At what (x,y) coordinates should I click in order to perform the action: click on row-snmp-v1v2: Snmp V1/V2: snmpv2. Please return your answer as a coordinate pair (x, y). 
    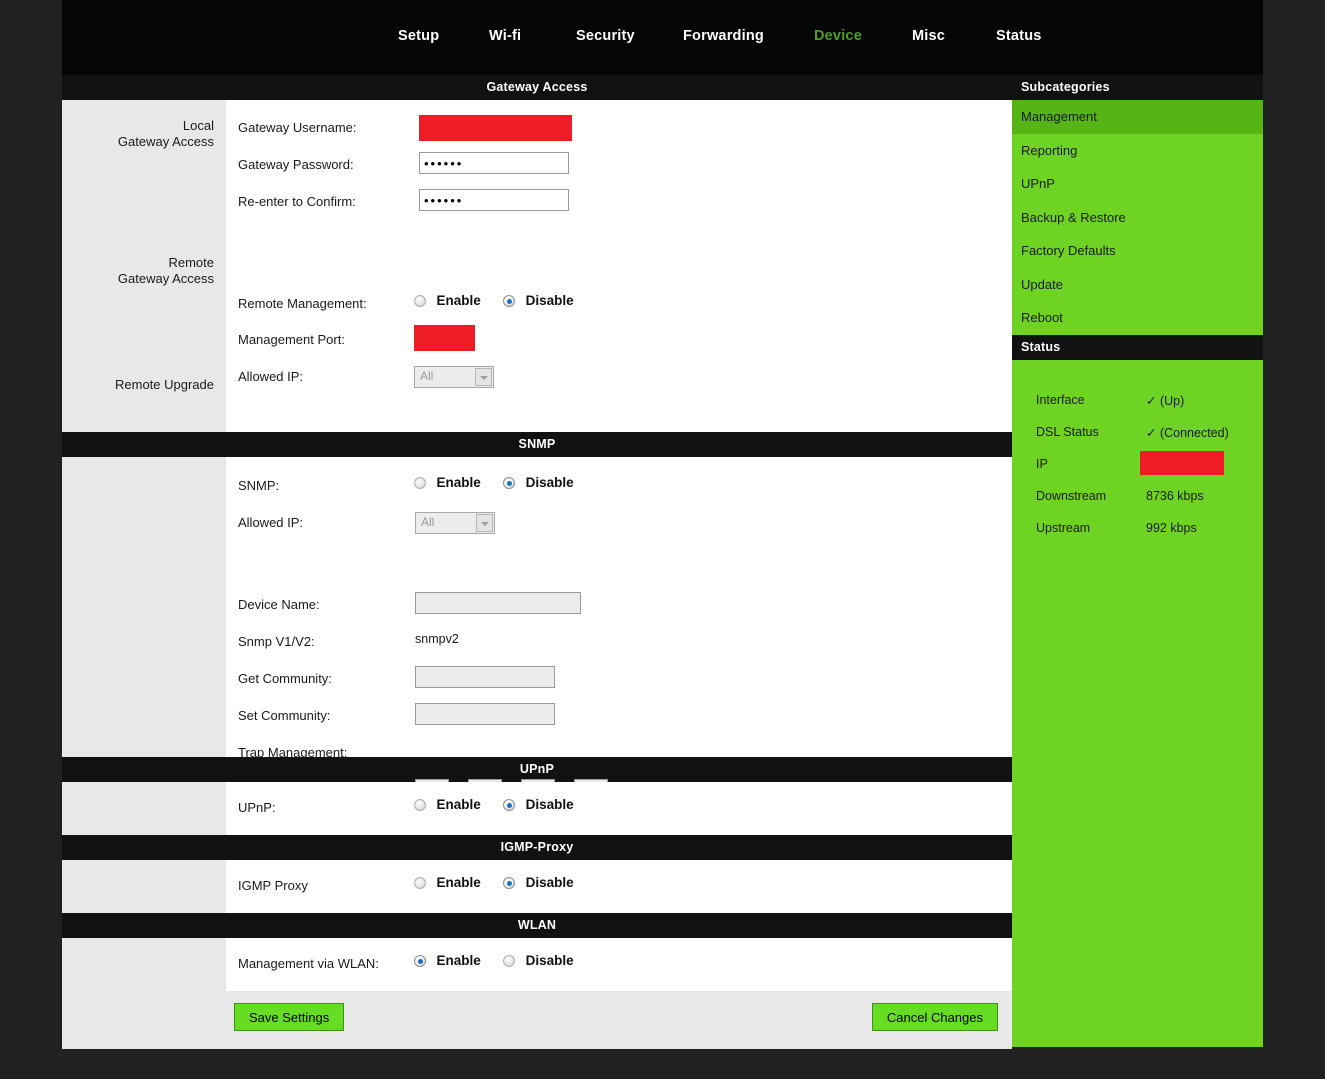
    Looking at the image, I should click on (619, 642).